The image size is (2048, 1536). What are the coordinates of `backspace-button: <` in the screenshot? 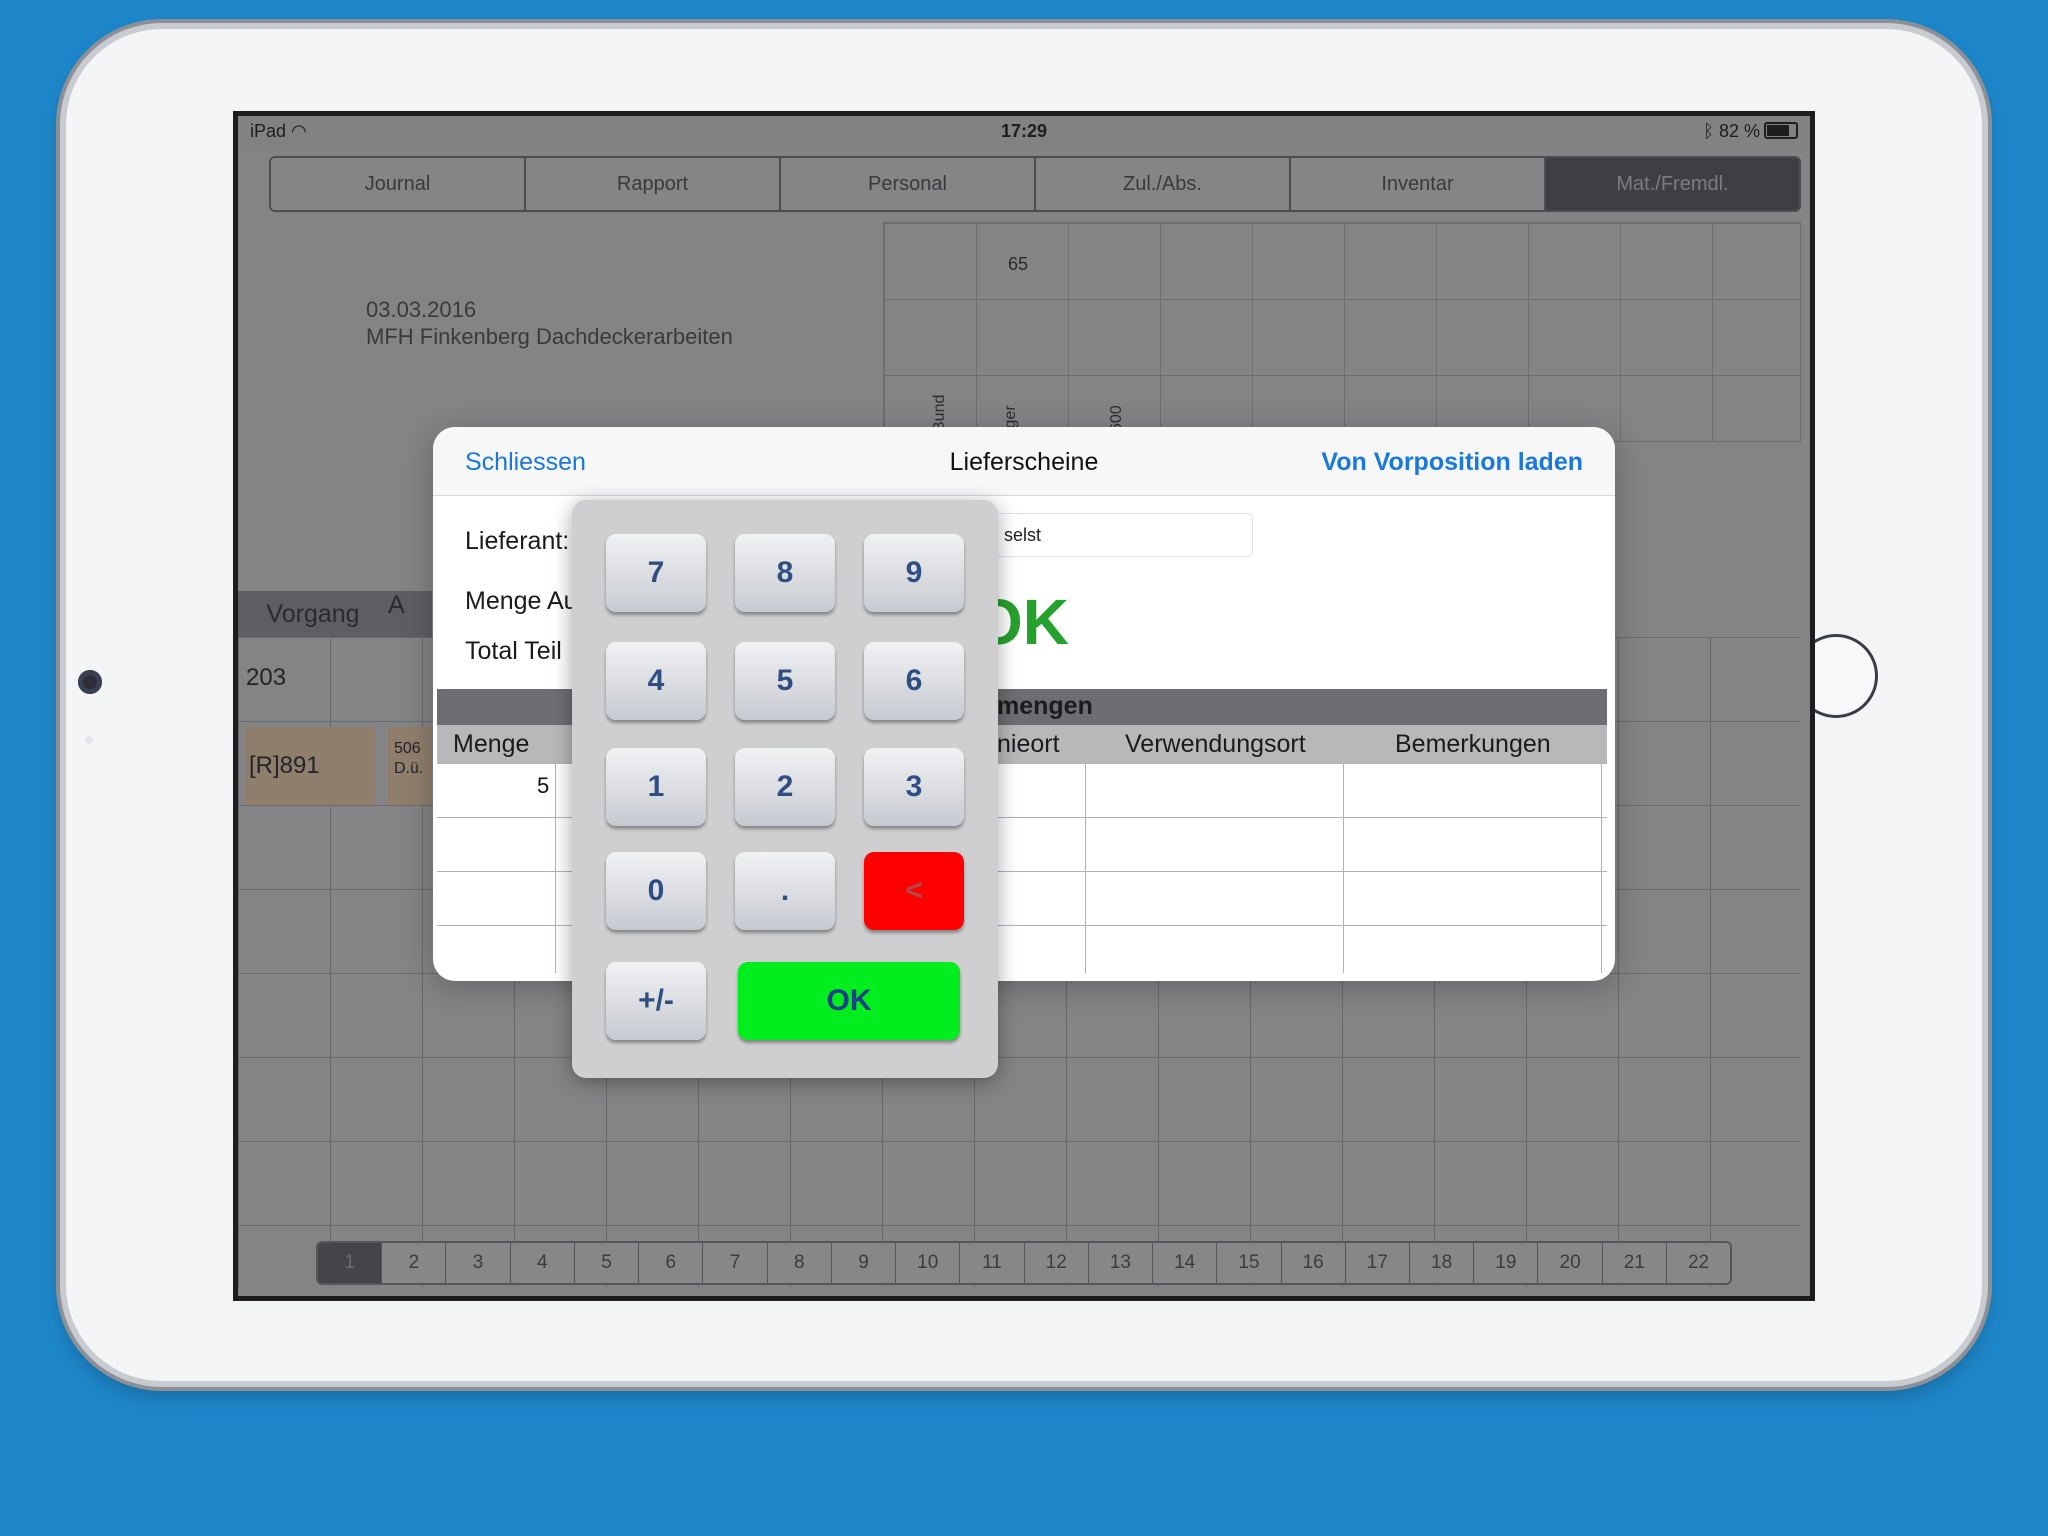 It's located at (914, 891).